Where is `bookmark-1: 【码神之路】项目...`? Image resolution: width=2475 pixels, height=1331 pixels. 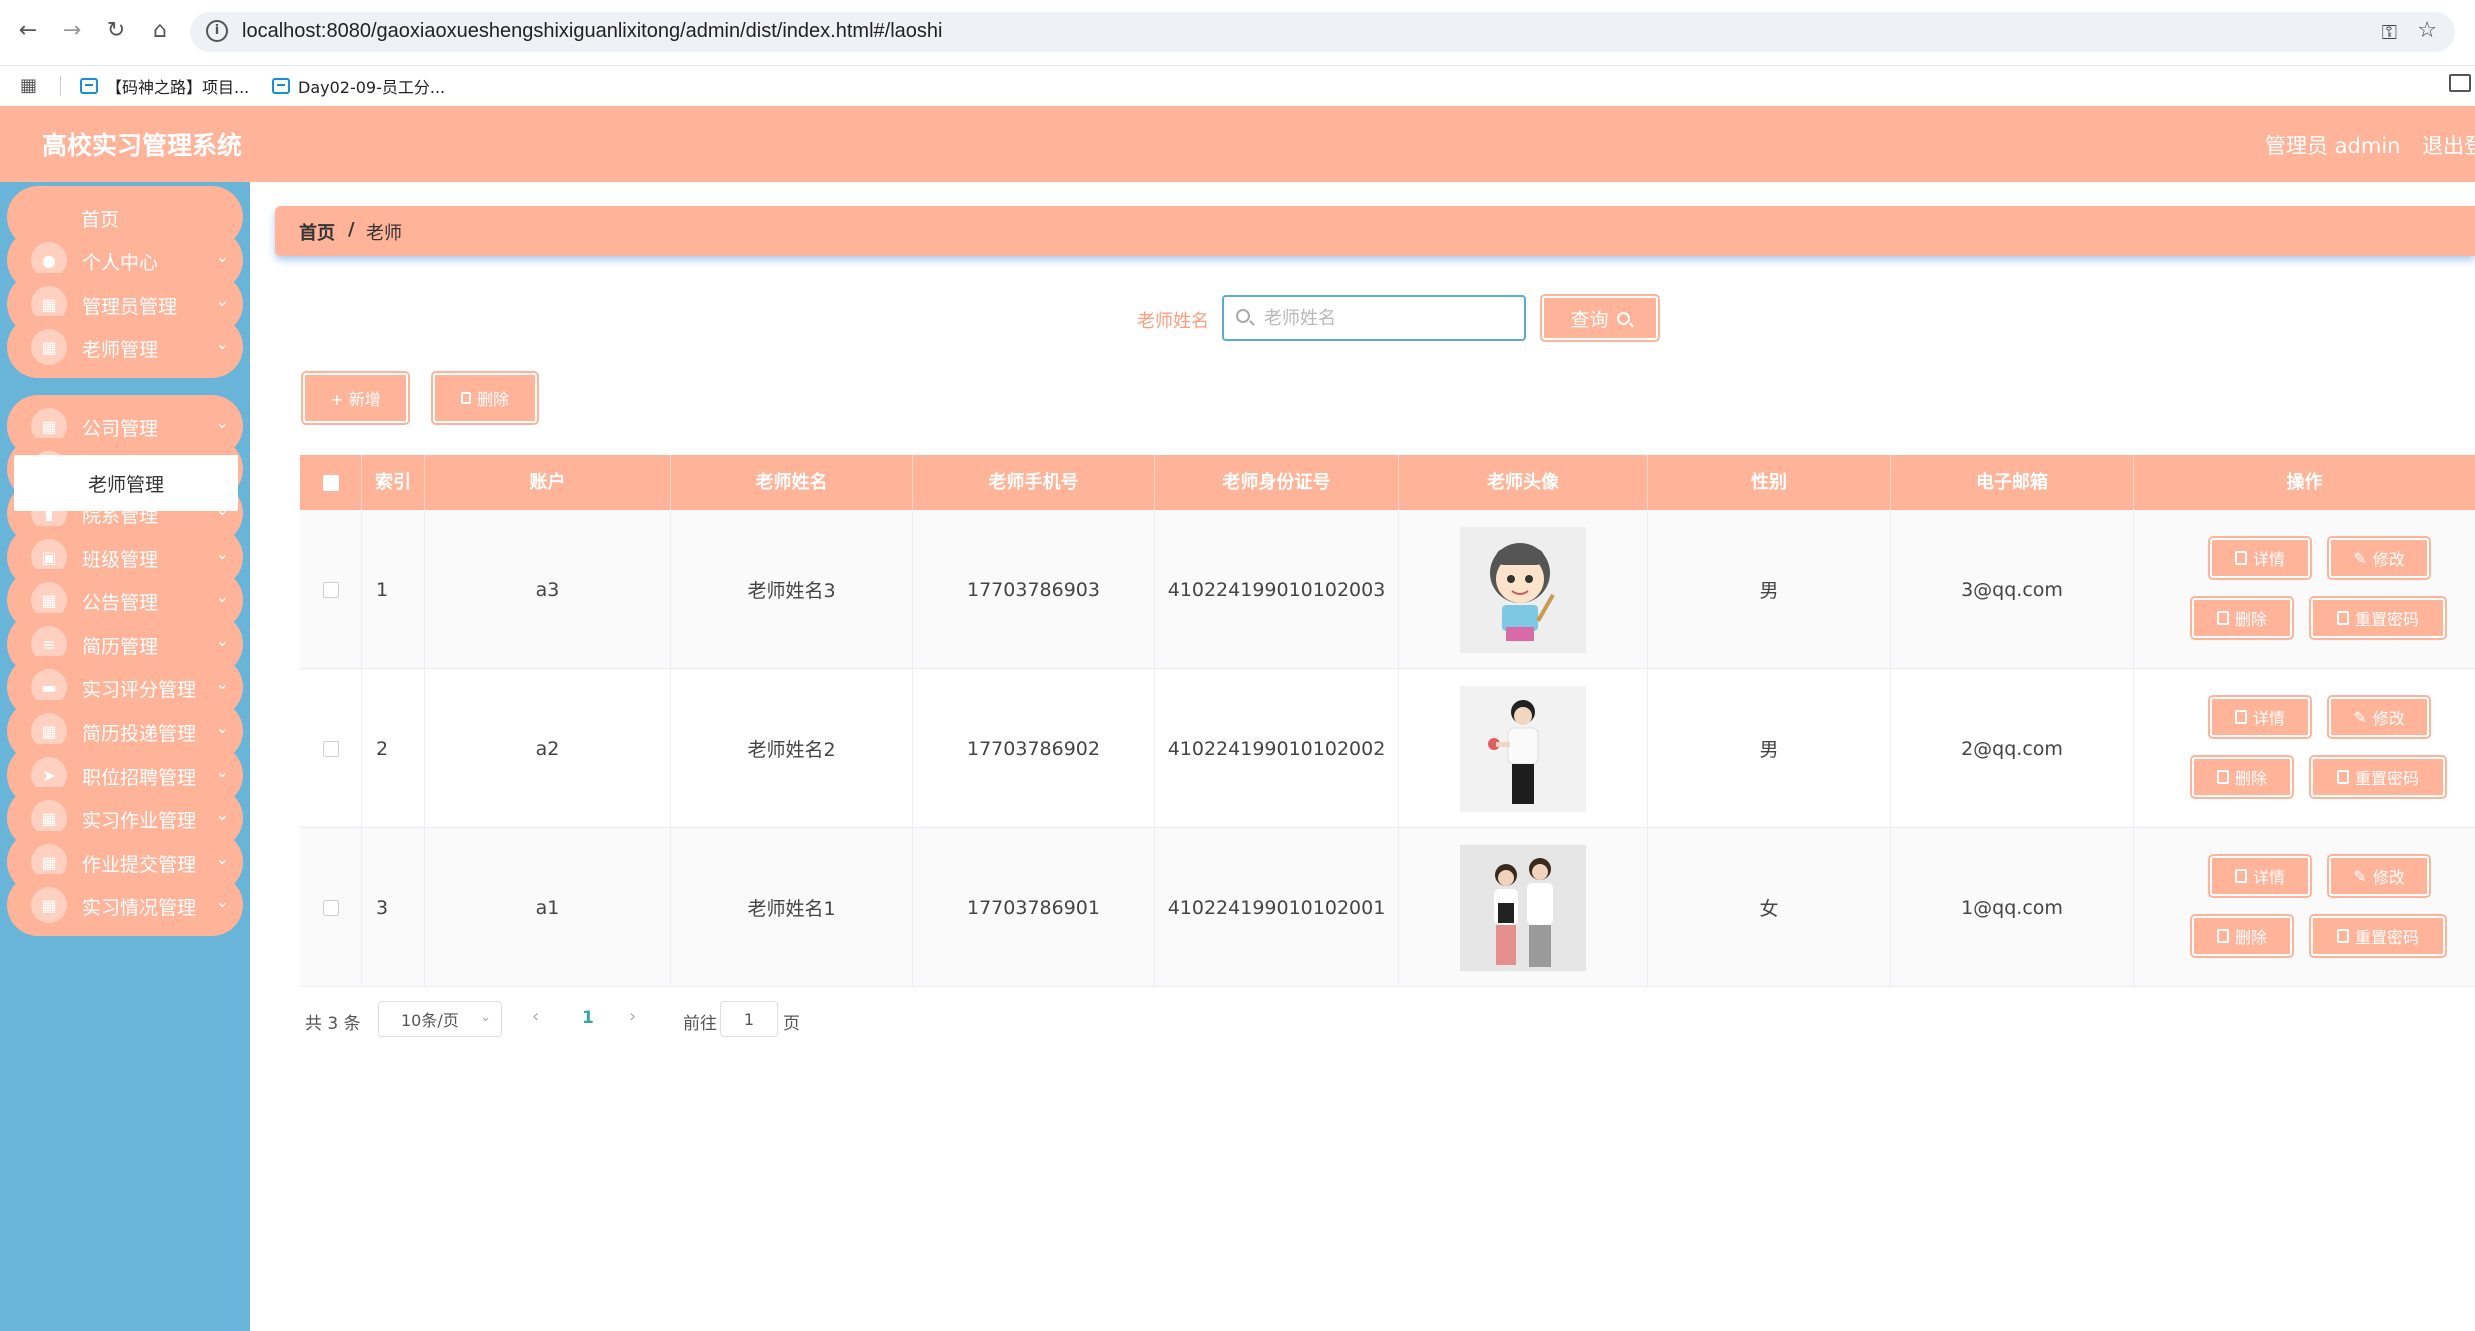
bookmark-1: 【码神之路】项目... is located at coordinates (164, 86).